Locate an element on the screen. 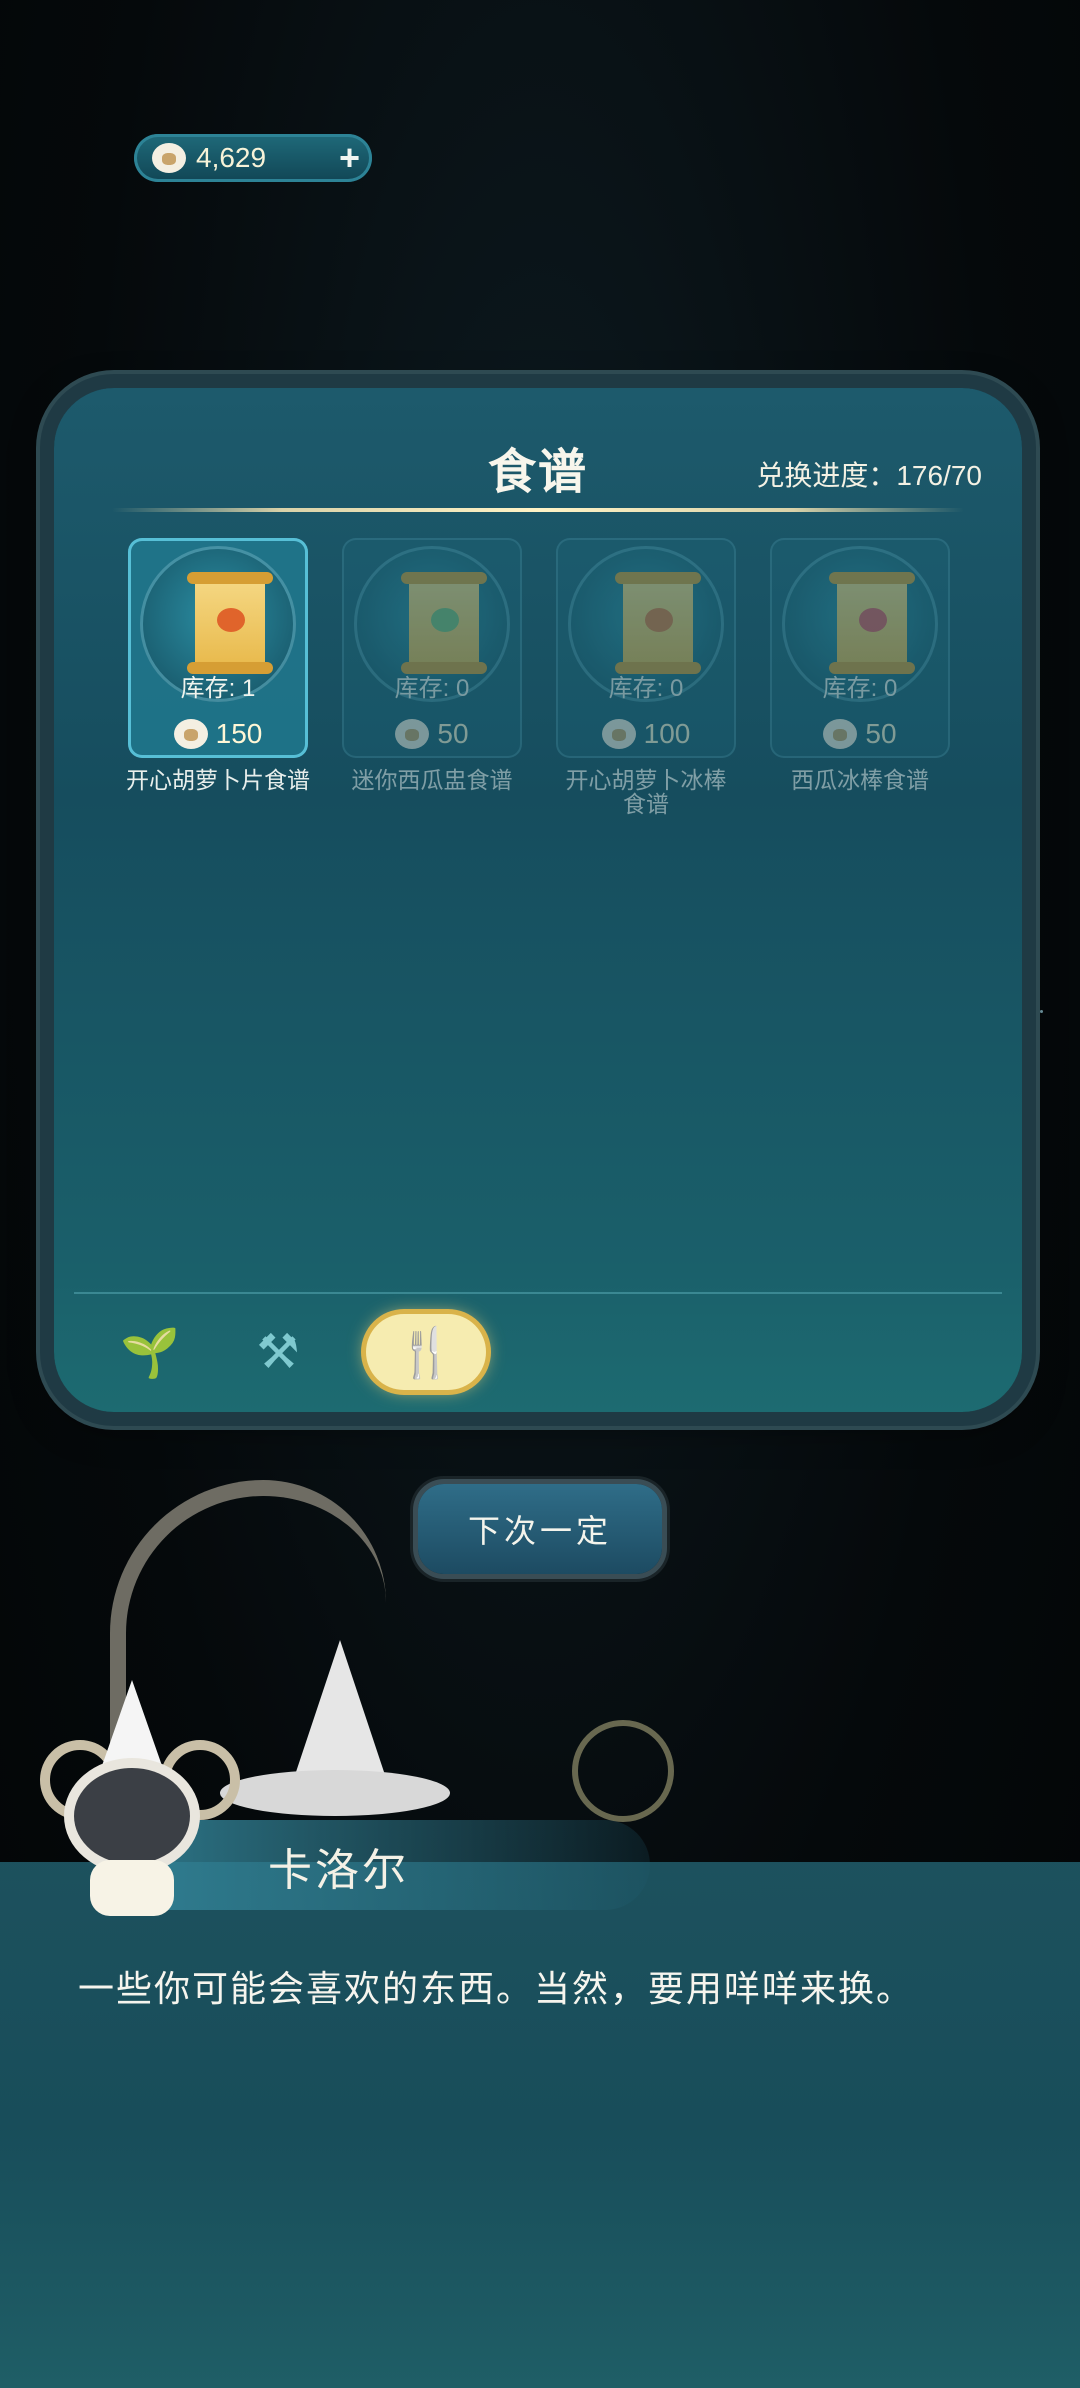  plus-icon: + is located at coordinates (349, 158).